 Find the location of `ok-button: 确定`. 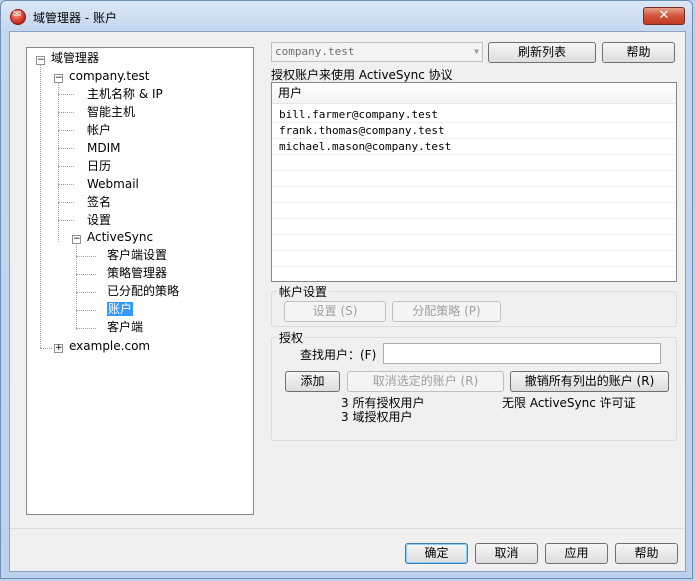

ok-button: 确定 is located at coordinates (436, 553).